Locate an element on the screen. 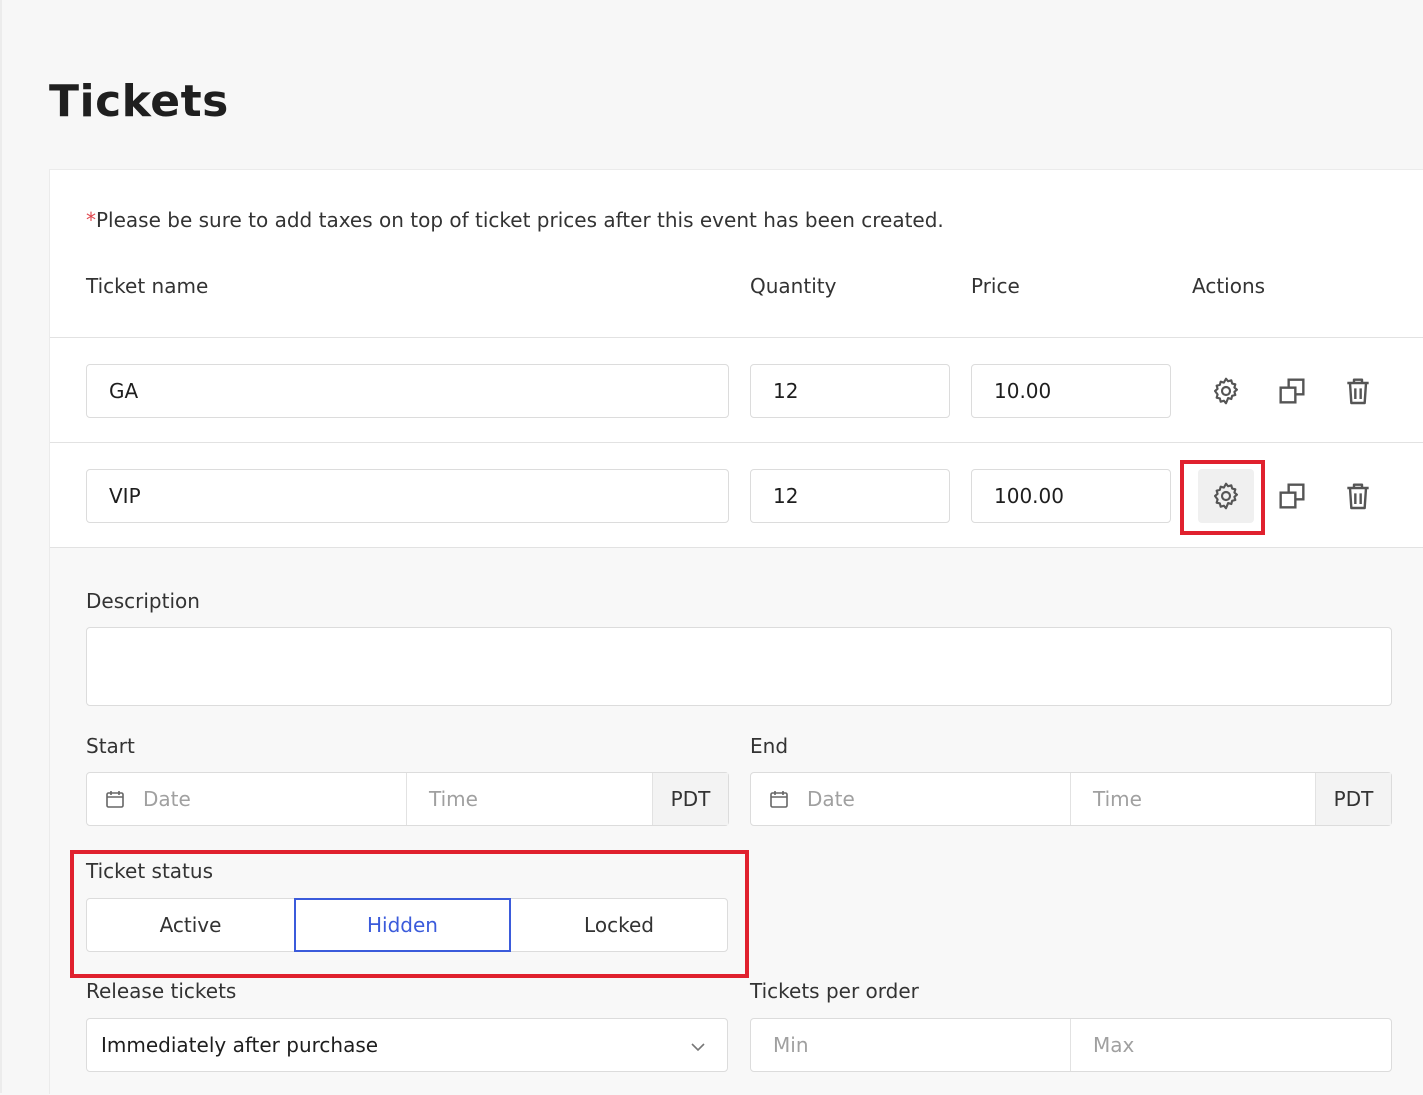  header-divider is located at coordinates (736, 337).